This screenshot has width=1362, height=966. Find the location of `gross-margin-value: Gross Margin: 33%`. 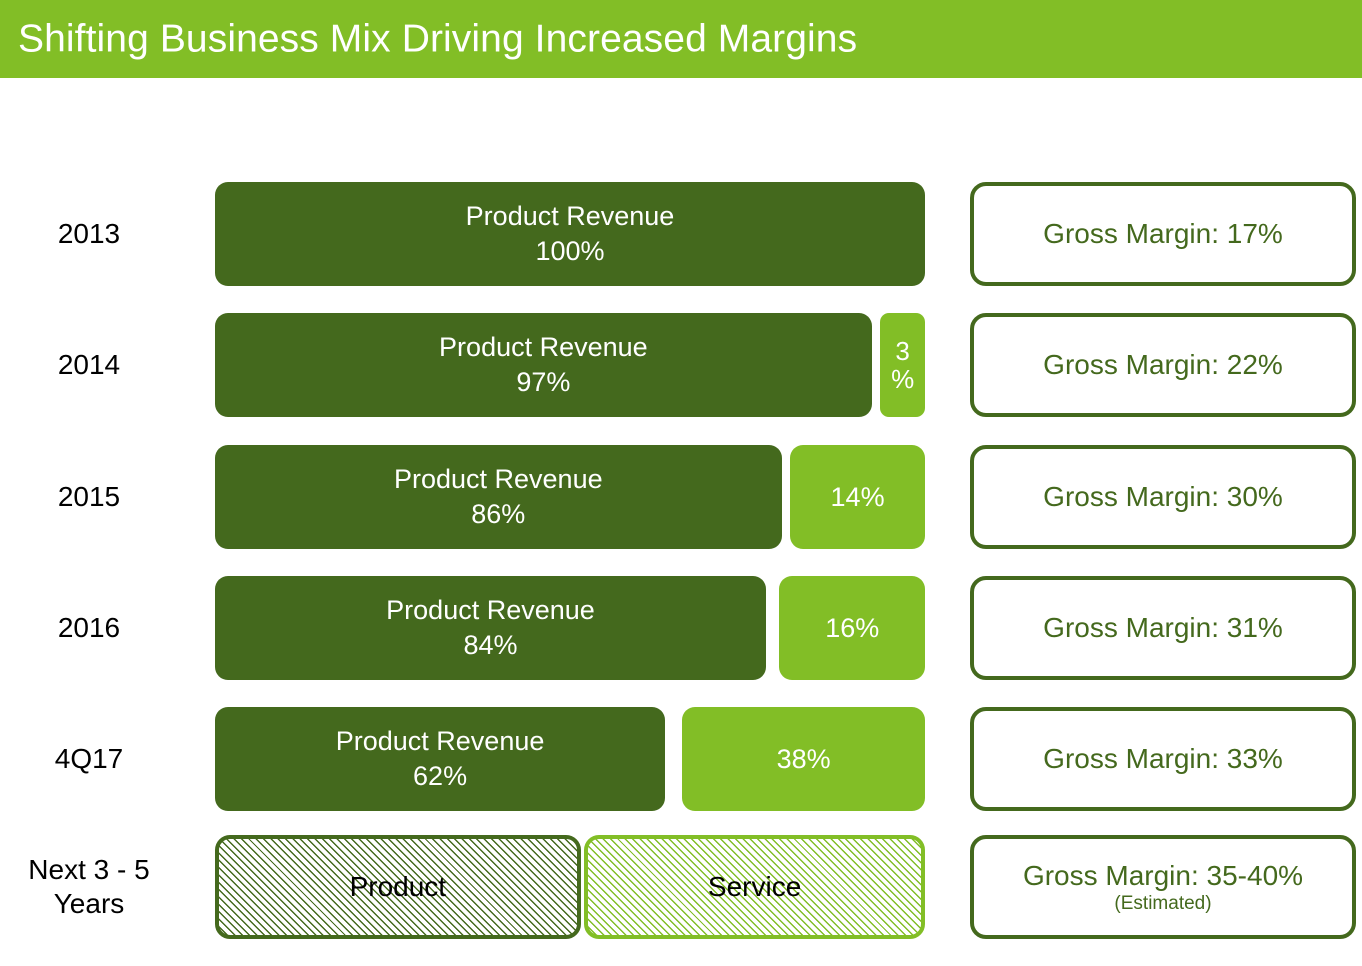

gross-margin-value: Gross Margin: 33% is located at coordinates (1163, 759).